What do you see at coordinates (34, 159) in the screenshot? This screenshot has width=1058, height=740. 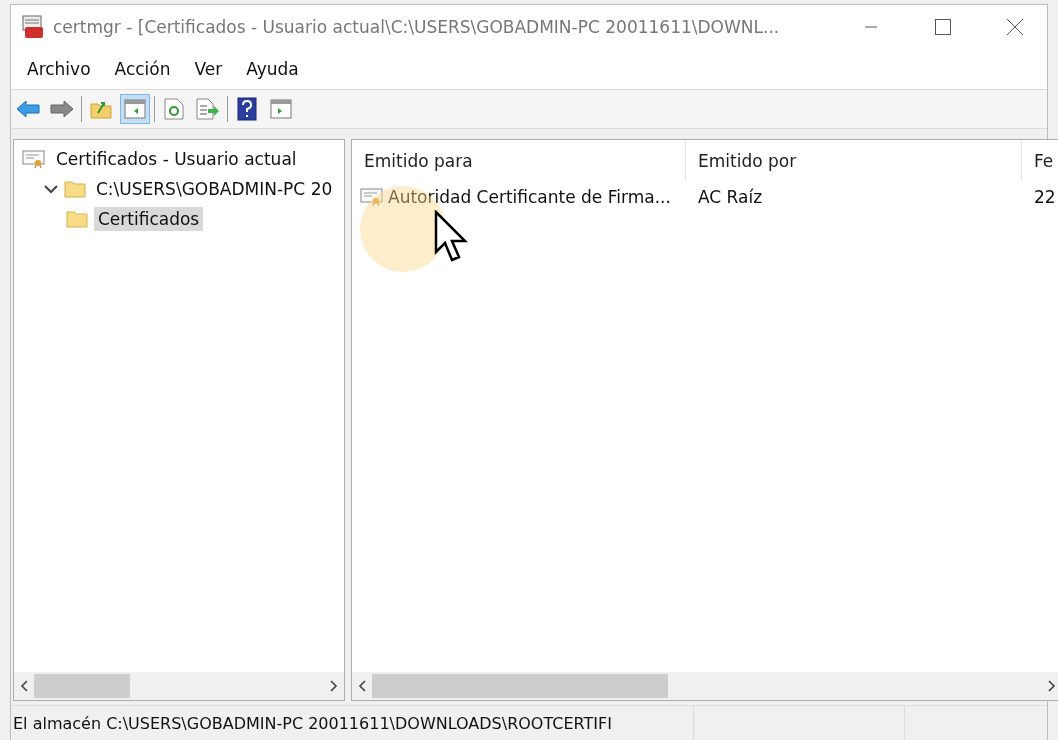 I see `certificates-icon` at bounding box center [34, 159].